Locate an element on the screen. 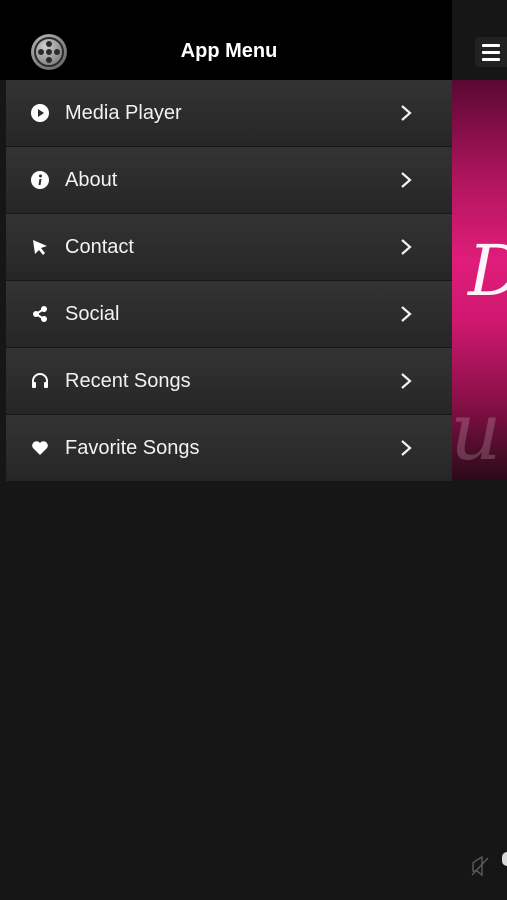 Image resolution: width=507 pixels, height=900 pixels. play-circle-icon is located at coordinates (40, 113).